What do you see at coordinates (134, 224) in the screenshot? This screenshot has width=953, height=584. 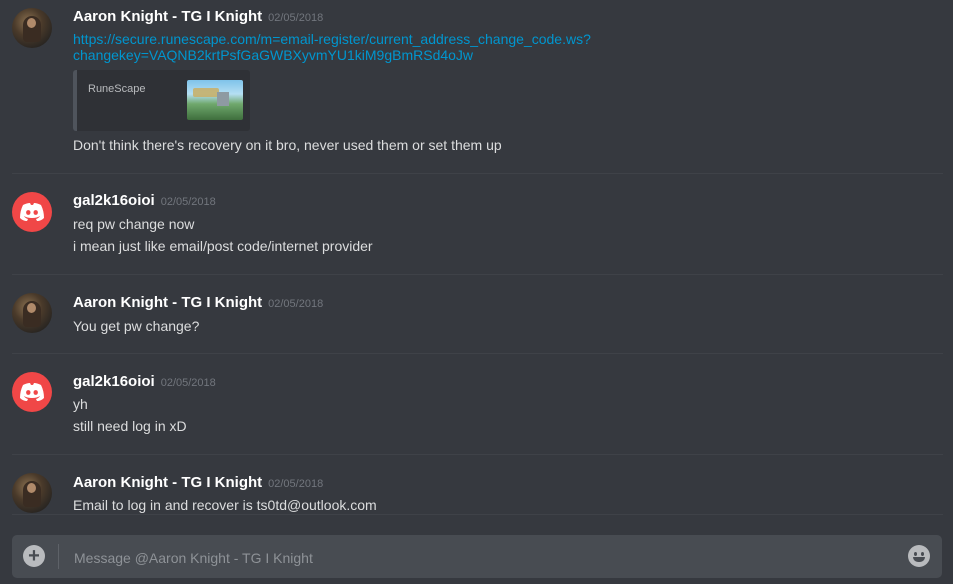 I see `message-text: req pw change now` at bounding box center [134, 224].